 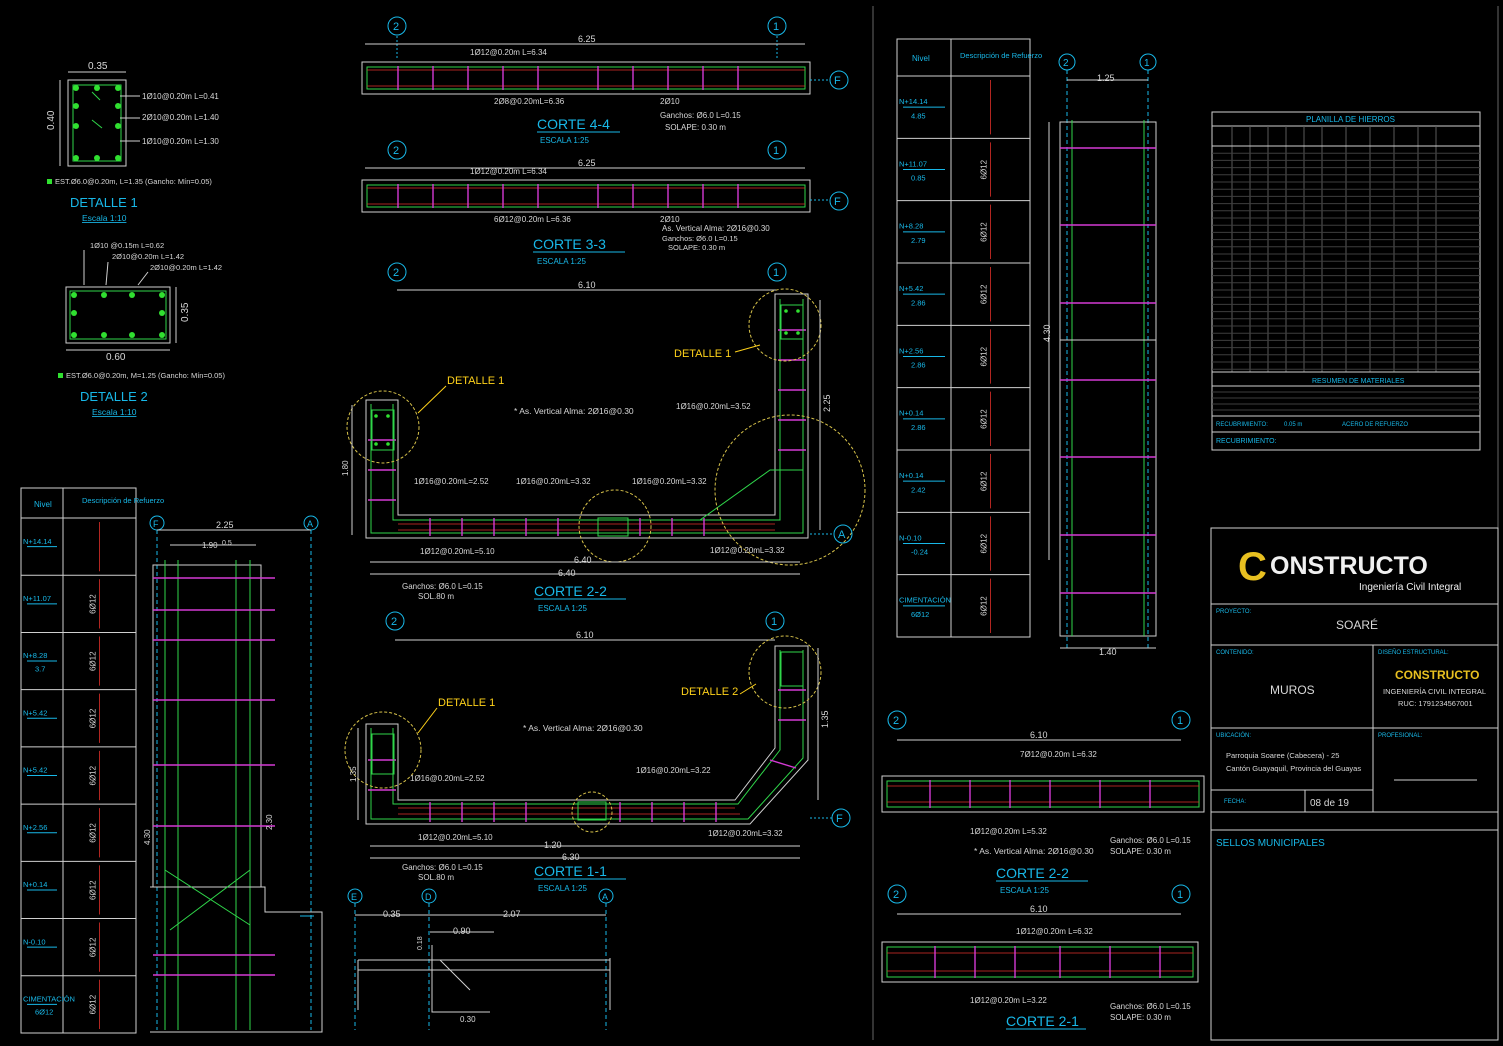 What do you see at coordinates (1054, 931) in the screenshot?
I see `corte21-top-bar: 1Ø12@0.20m L=6.32` at bounding box center [1054, 931].